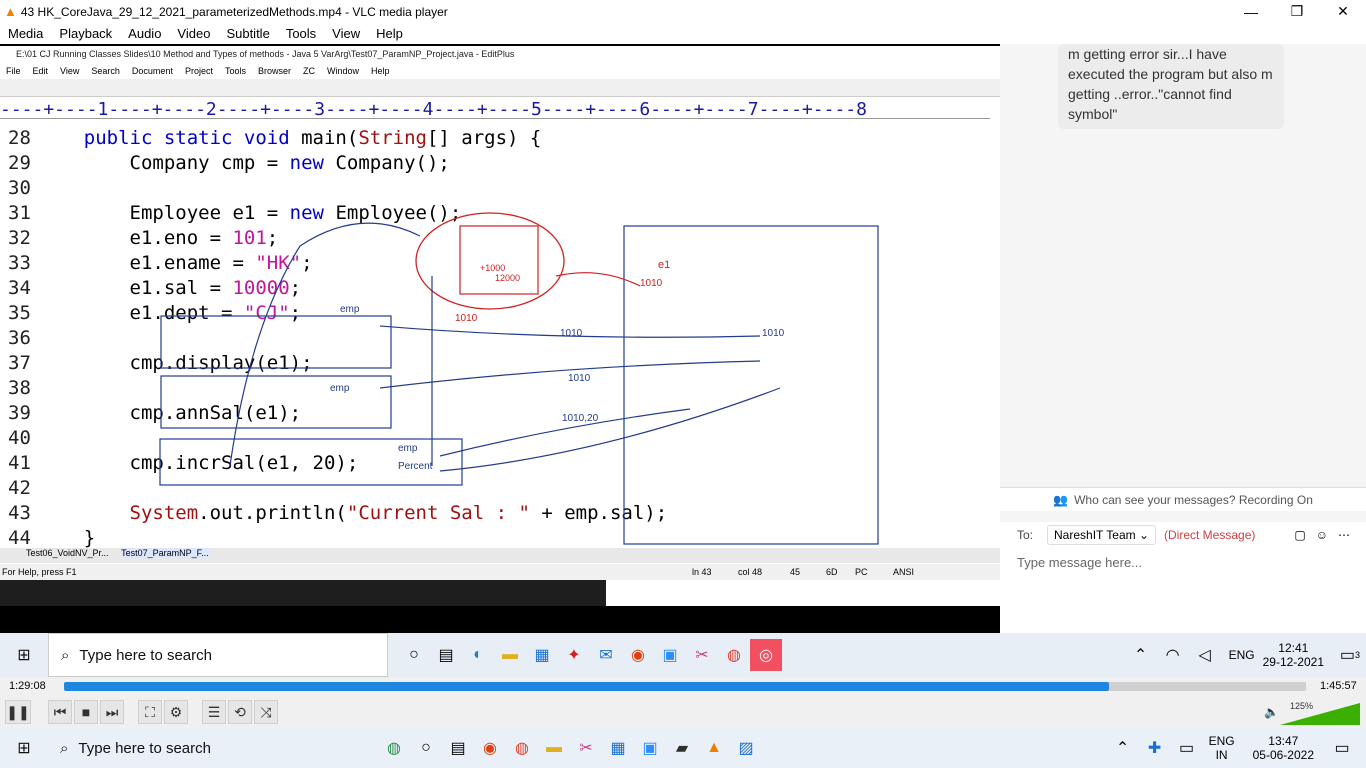 The width and height of the screenshot is (1366, 768). I want to click on notice-text: Who can see your messages? Recording On, so click(1193, 499).